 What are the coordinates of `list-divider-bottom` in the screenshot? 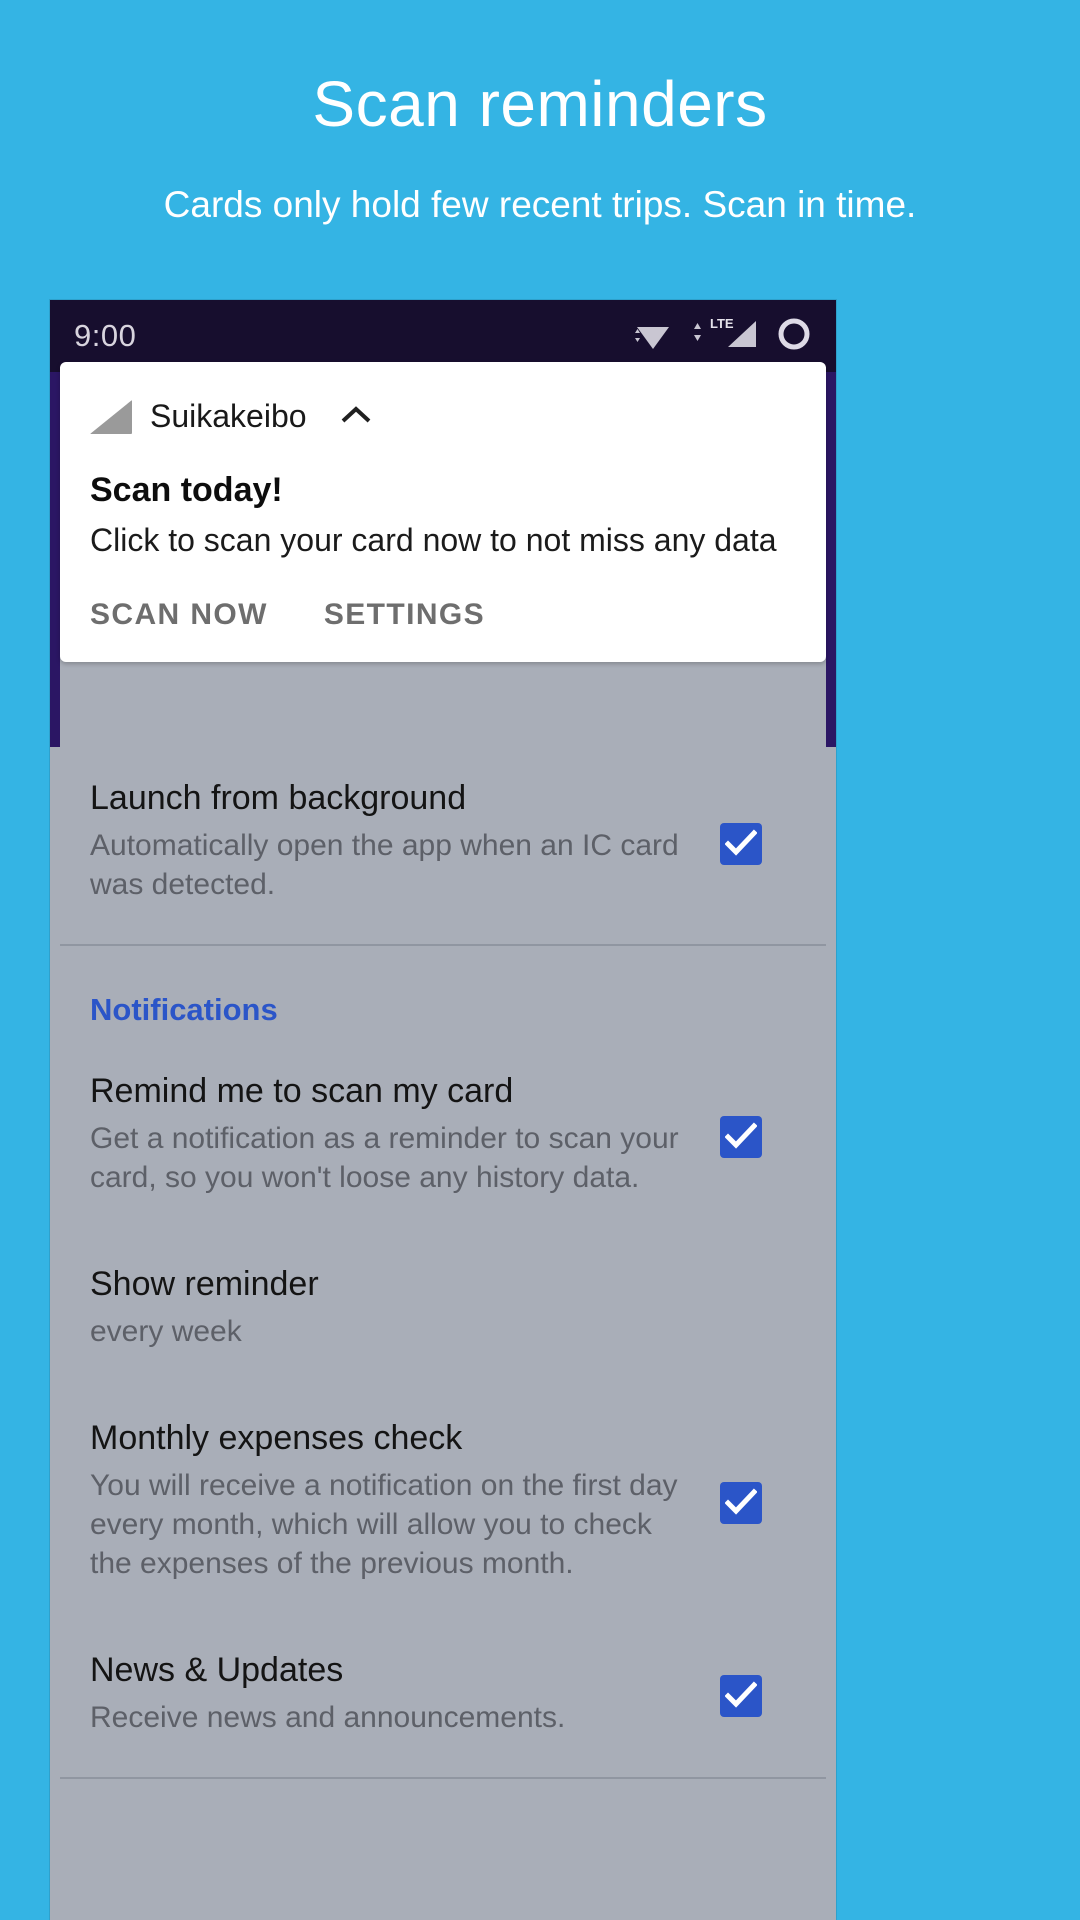 It's located at (443, 1778).